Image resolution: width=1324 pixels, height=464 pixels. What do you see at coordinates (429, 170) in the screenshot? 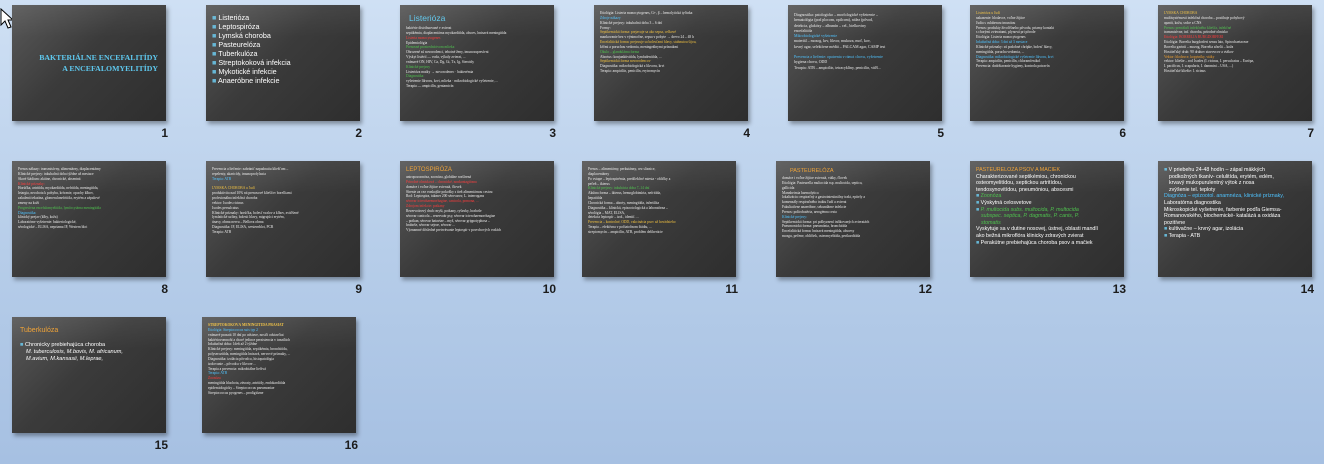
I see `slide-10-title: LEPTOSPIRÓZA` at bounding box center [429, 170].